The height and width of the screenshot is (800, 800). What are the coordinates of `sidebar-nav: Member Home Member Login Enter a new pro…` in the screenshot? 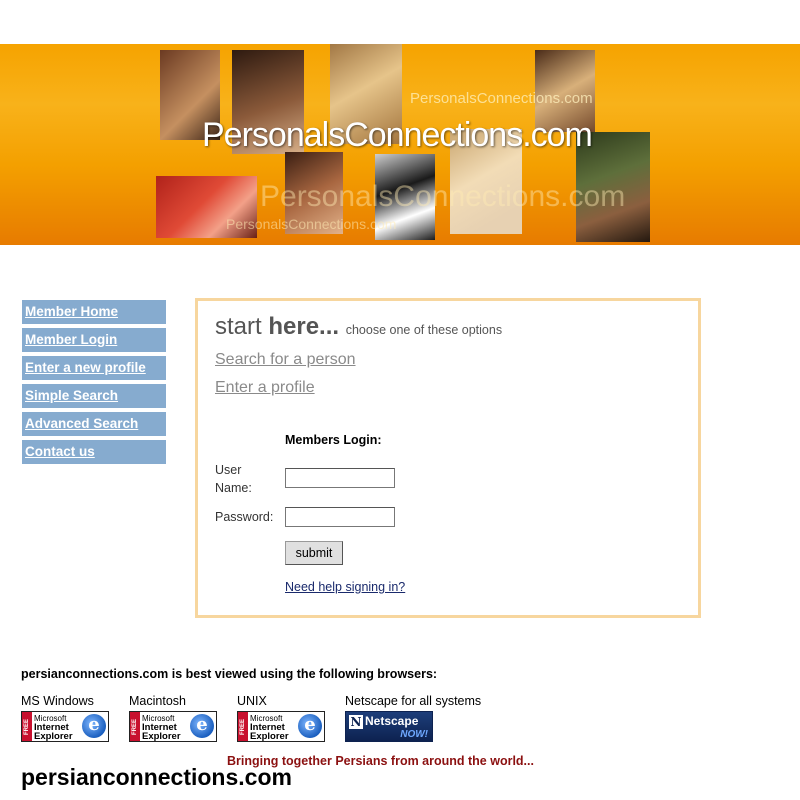 It's located at (94, 384).